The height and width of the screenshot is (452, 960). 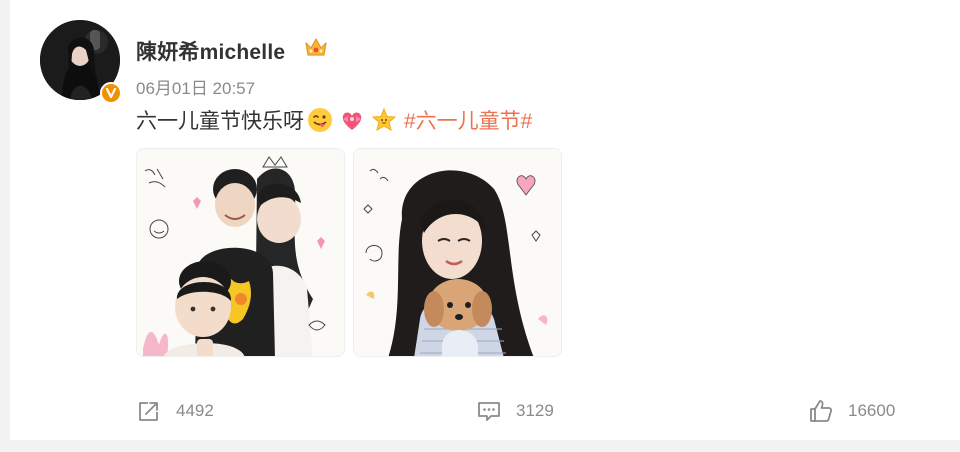 What do you see at coordinates (240, 252) in the screenshot?
I see `post-image-children` at bounding box center [240, 252].